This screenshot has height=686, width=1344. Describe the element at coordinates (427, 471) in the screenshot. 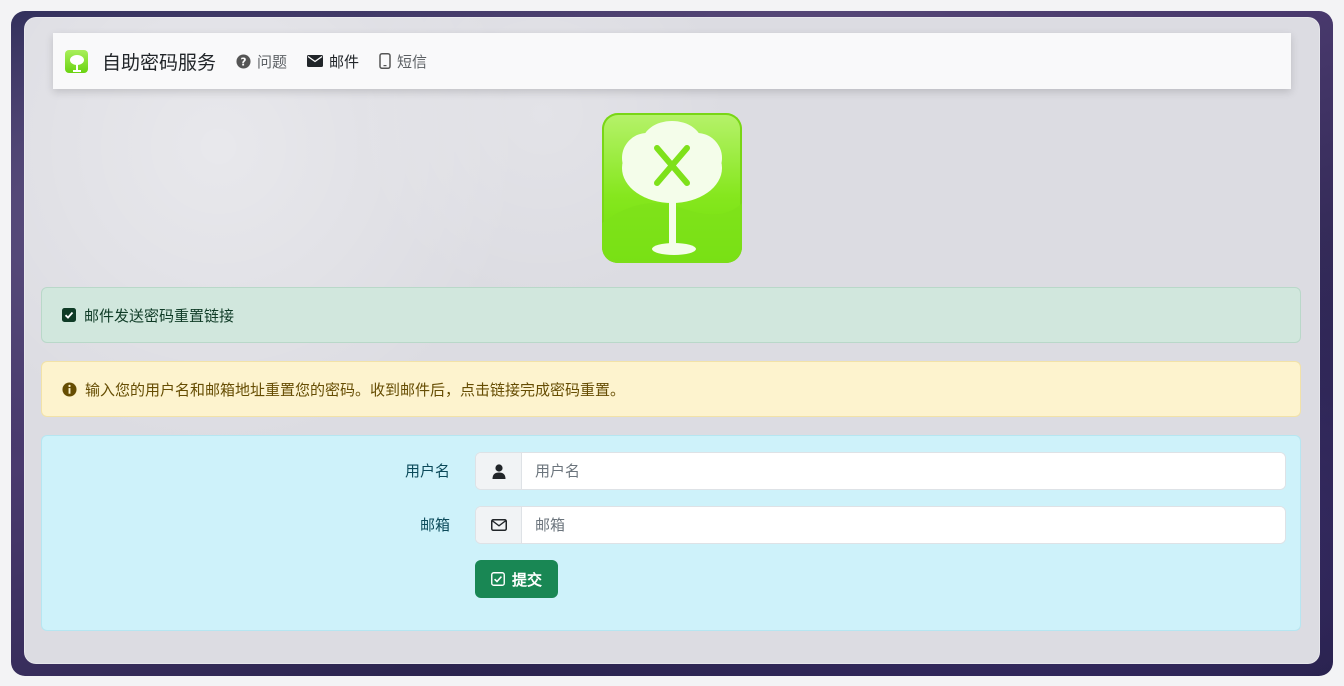

I see `username-label: 用户名` at that location.